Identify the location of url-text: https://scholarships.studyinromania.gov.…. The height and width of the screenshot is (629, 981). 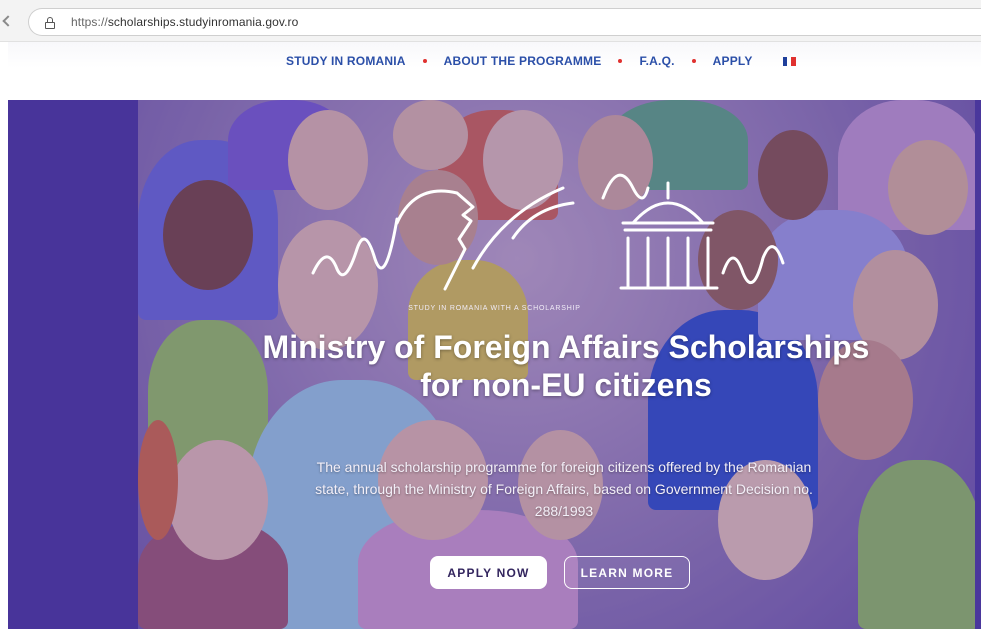
(184, 22).